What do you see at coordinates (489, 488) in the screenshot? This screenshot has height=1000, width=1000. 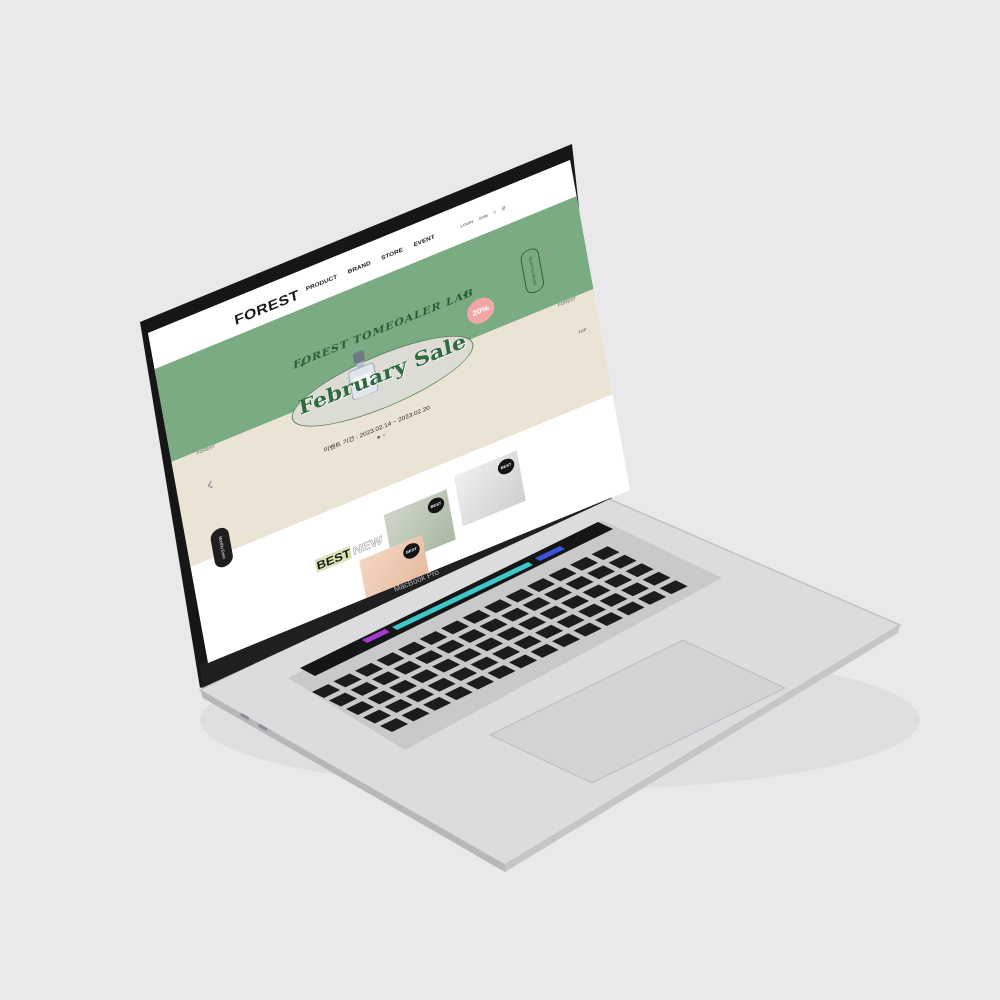 I see `product-card: BEST` at bounding box center [489, 488].